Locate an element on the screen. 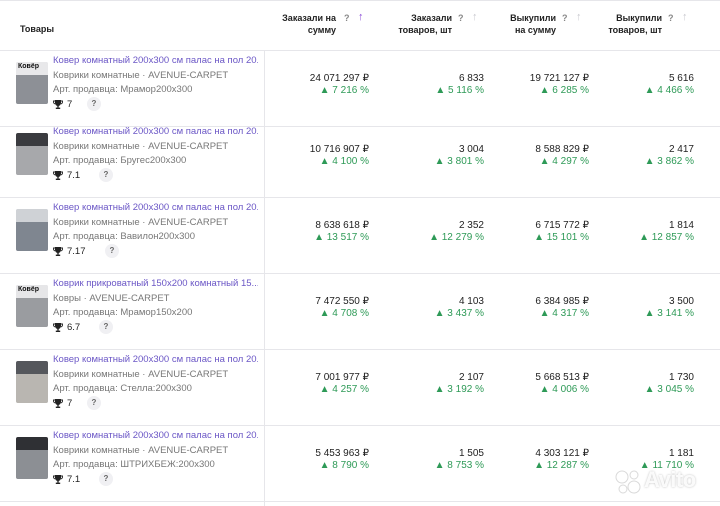 This screenshot has height=506, width=720. header-bought-qty: Выкупили товаров, шт ? ↑ is located at coordinates (648, 26).